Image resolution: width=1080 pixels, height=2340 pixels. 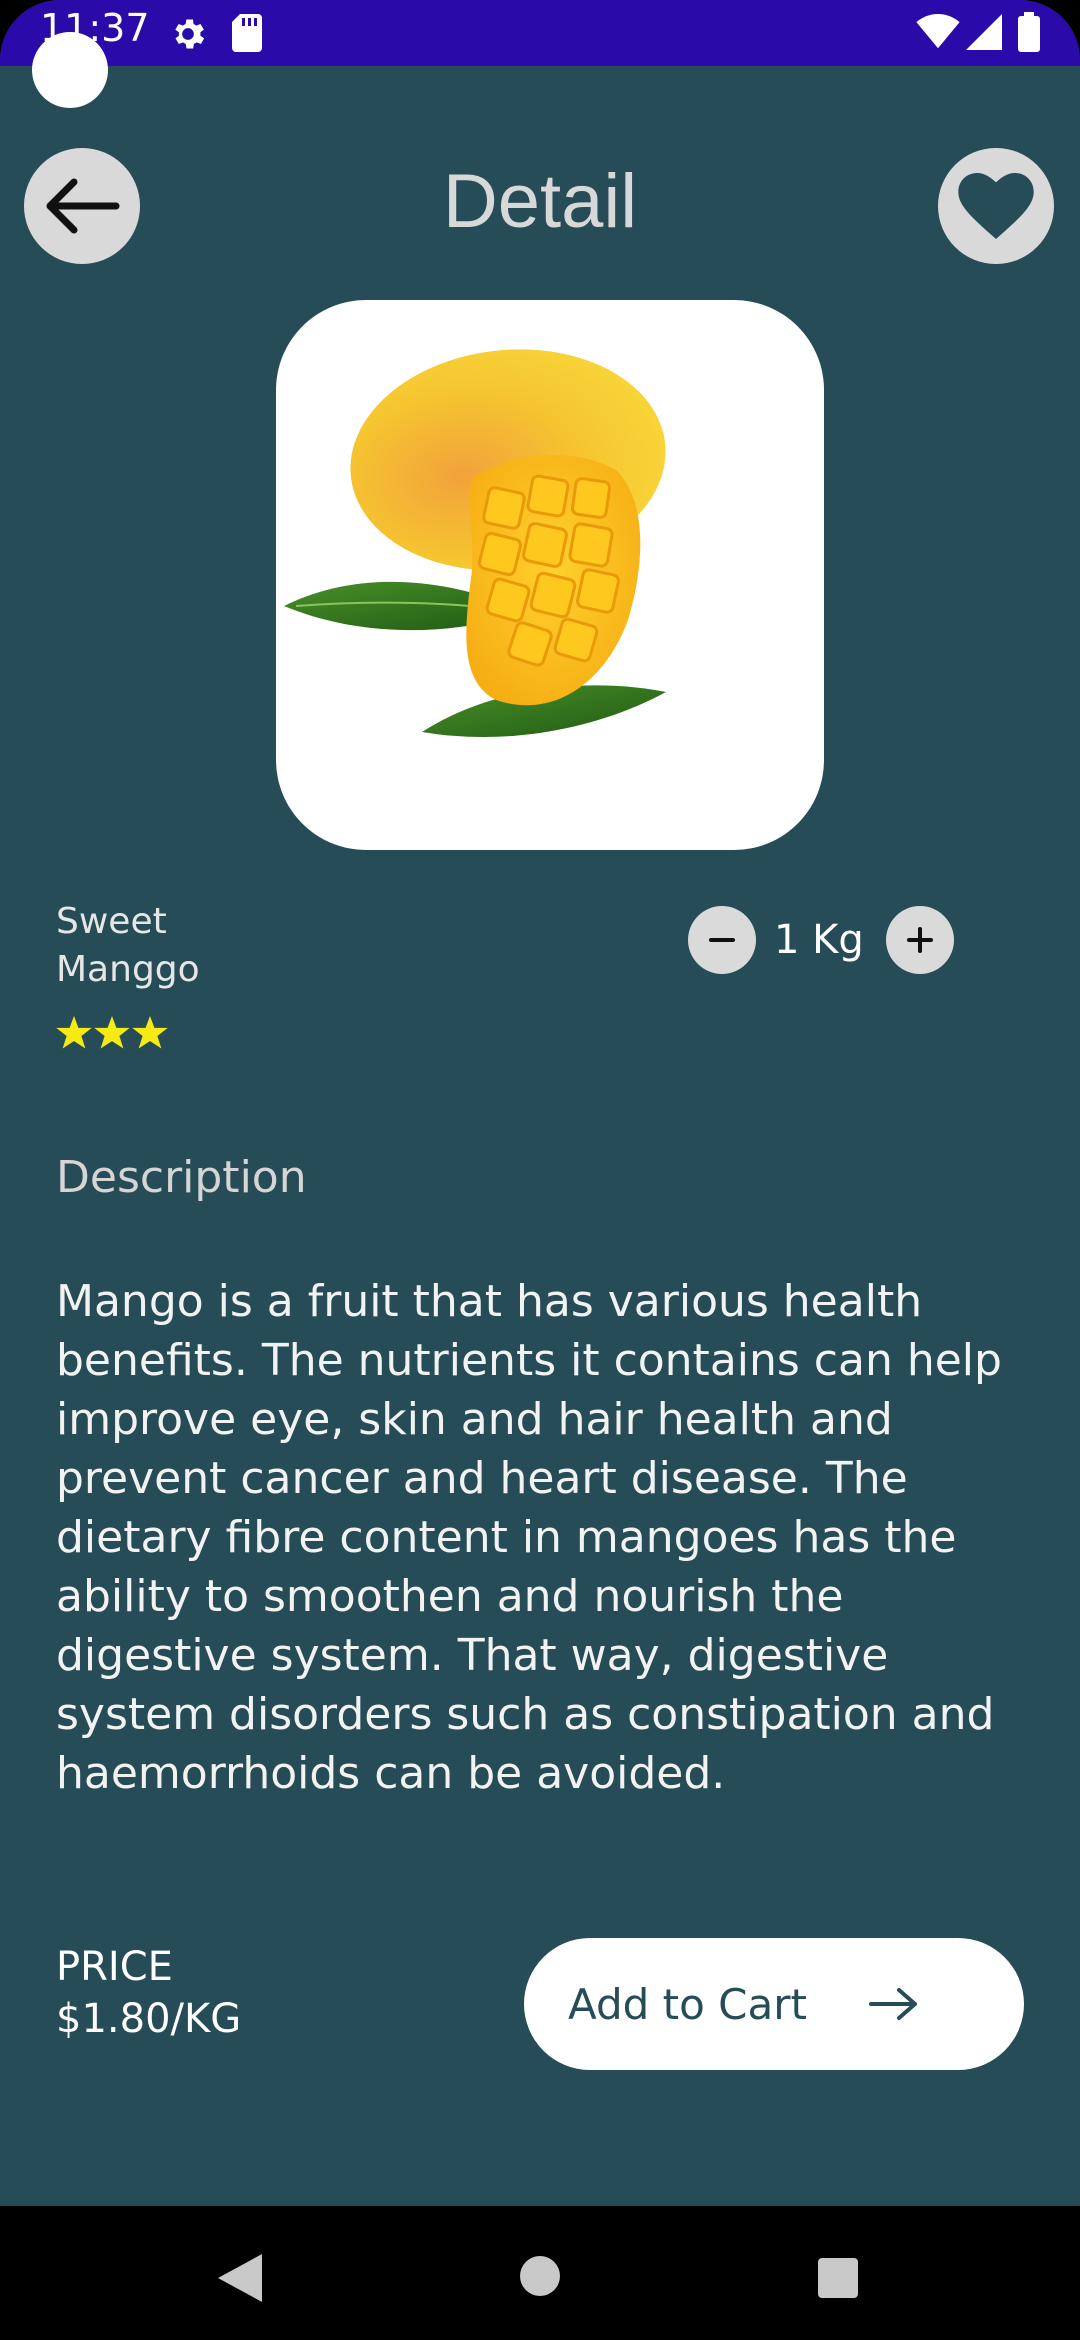 What do you see at coordinates (70, 70) in the screenshot?
I see `touch-indicator` at bounding box center [70, 70].